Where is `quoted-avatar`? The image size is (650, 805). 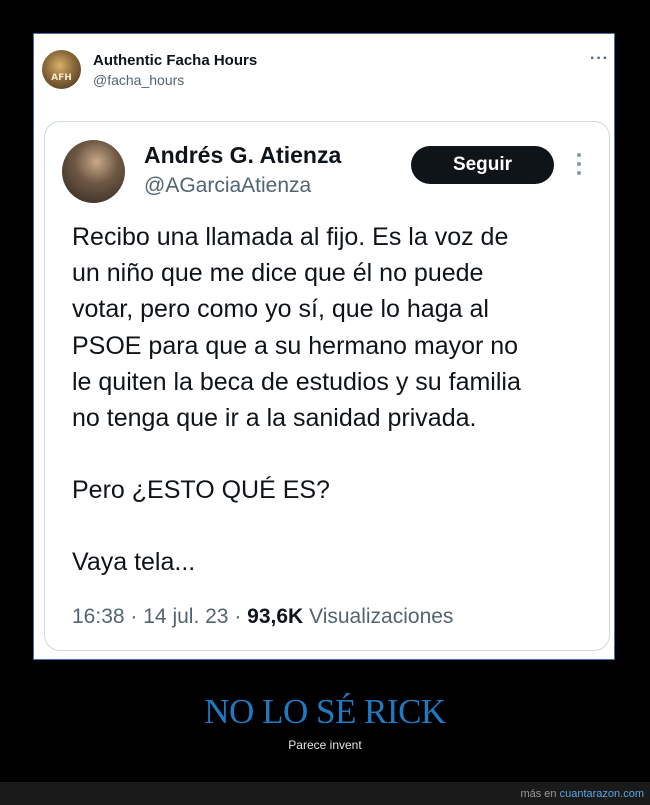 quoted-avatar is located at coordinates (93, 171).